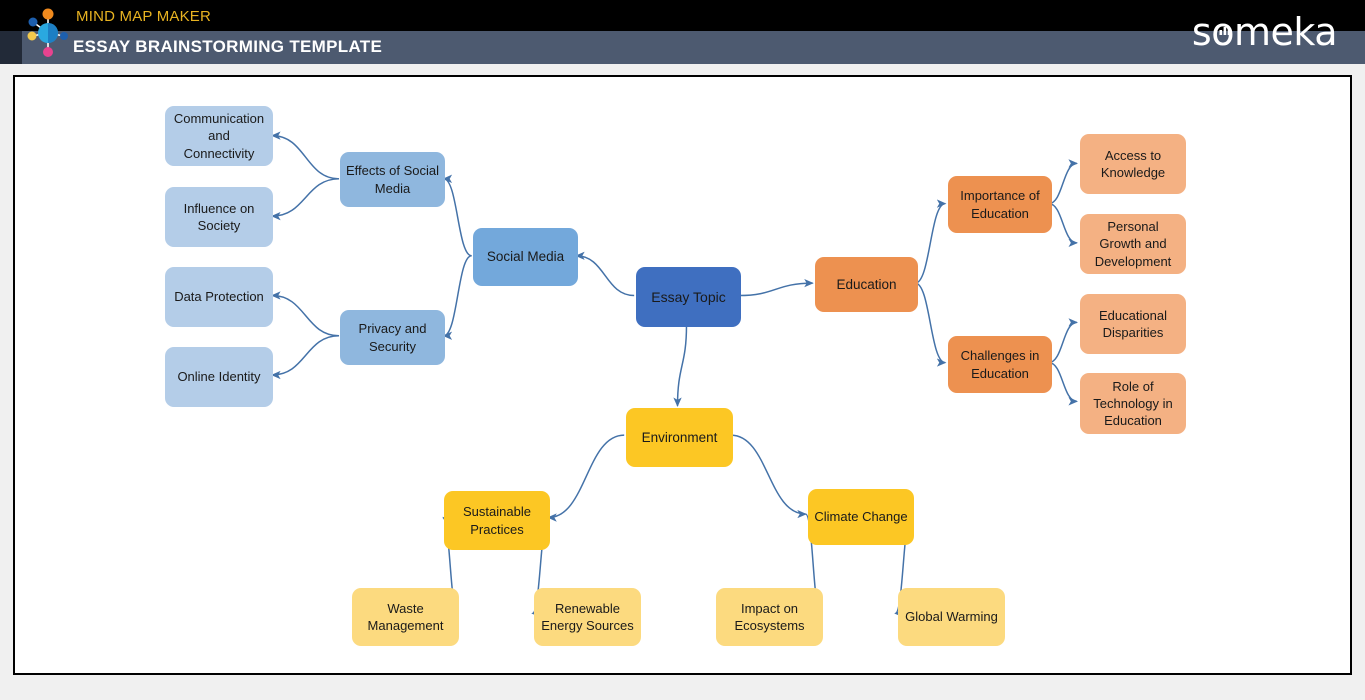  I want to click on header-kicker: MIND MAP MAKER, so click(144, 16).